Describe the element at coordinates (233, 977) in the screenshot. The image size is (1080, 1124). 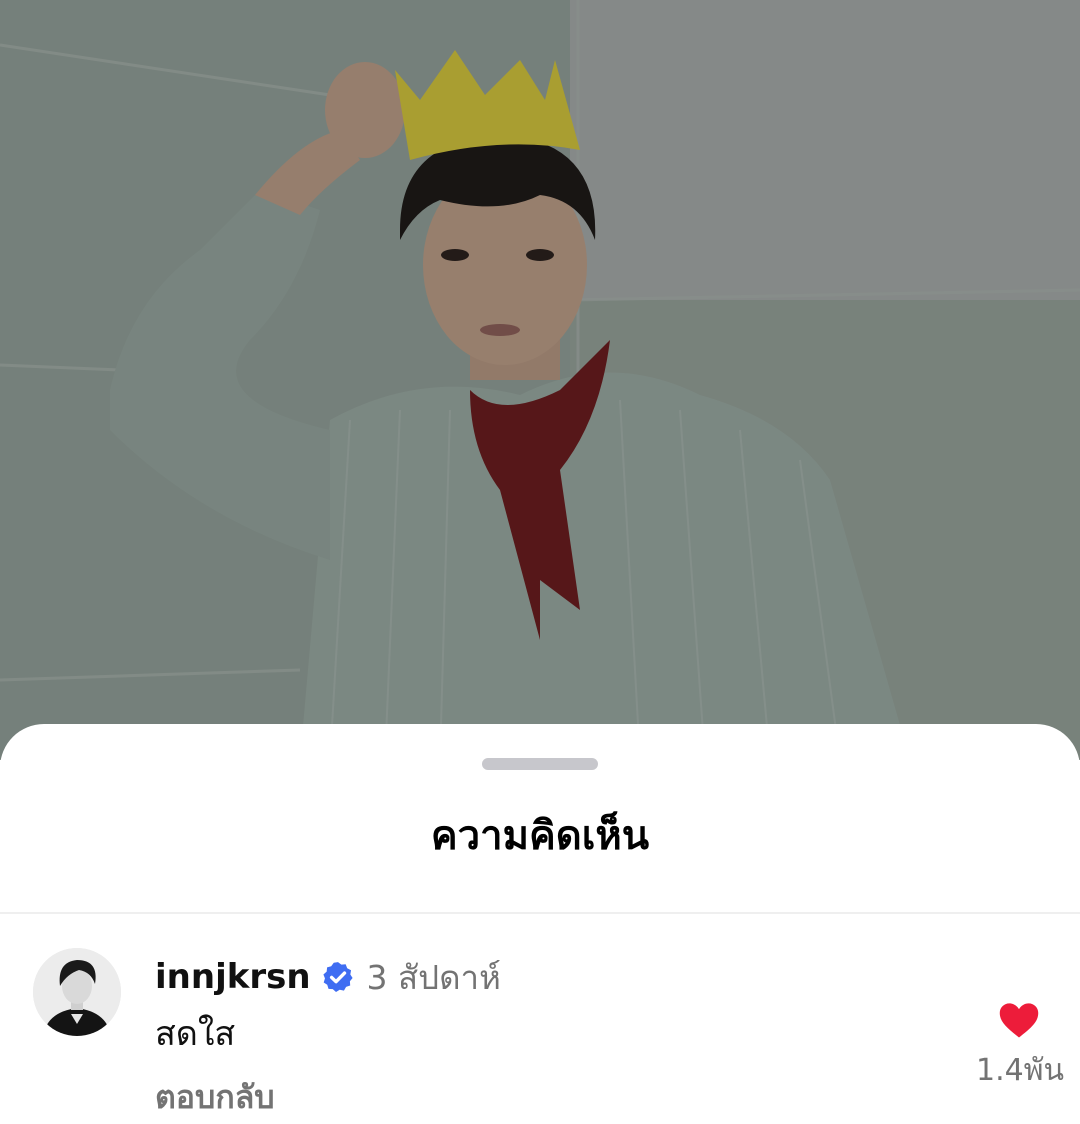
I see `comment-username: innjkrsn` at that location.